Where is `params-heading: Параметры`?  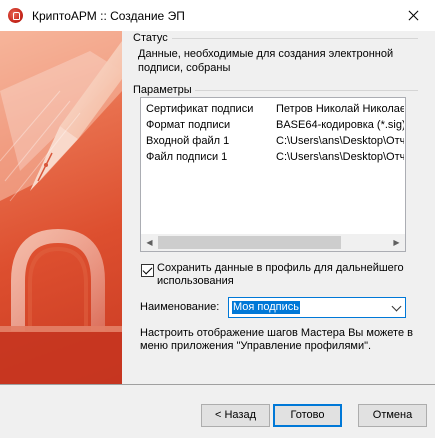 params-heading: Параметры is located at coordinates (164, 90).